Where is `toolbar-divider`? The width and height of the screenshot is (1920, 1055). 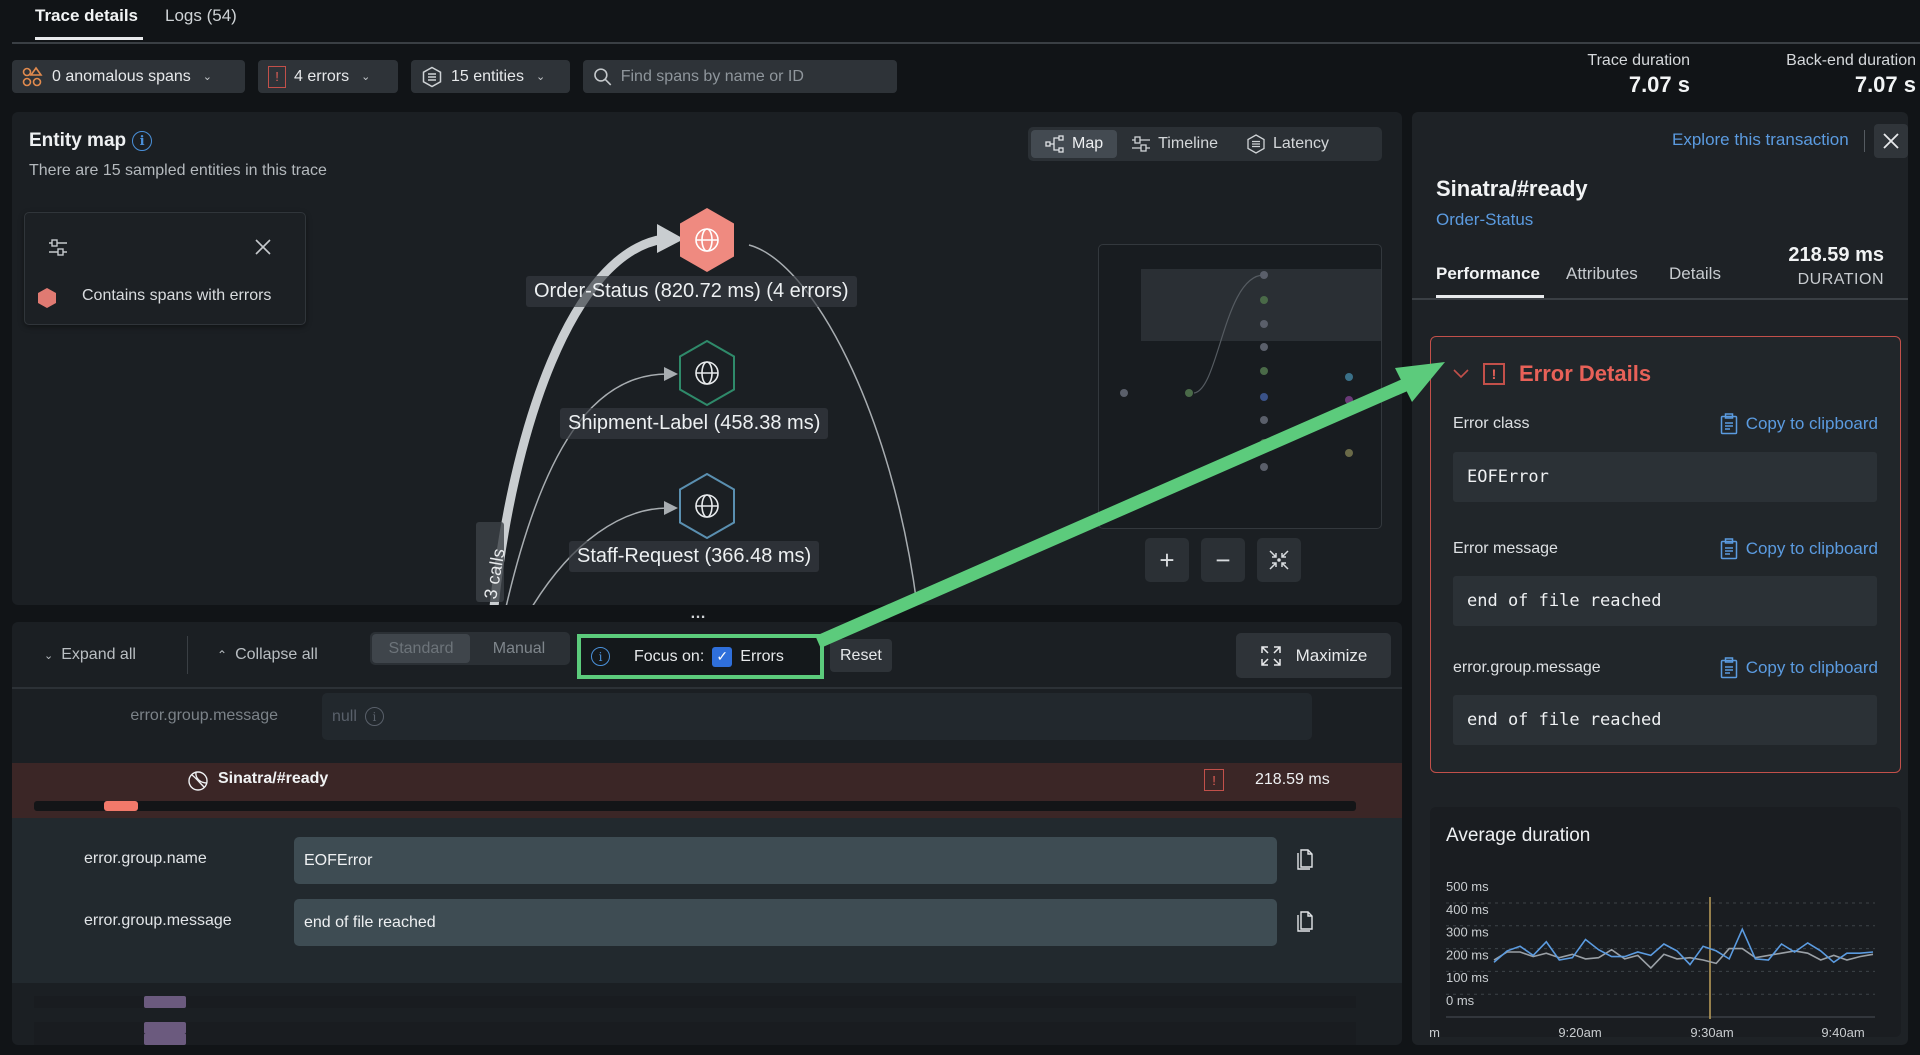 toolbar-divider is located at coordinates (187, 655).